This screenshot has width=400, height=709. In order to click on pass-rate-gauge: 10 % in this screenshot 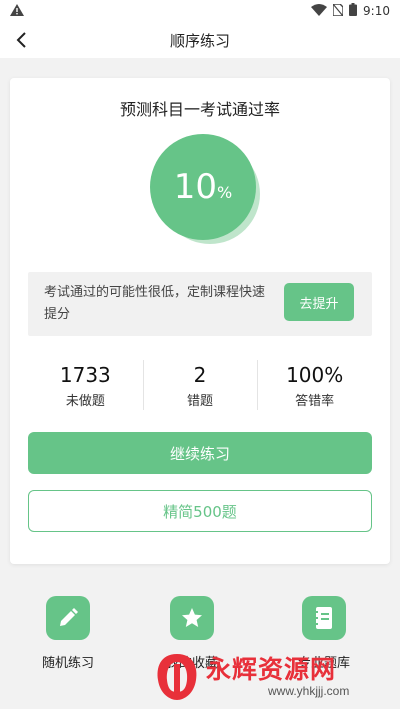, I will do `click(210, 194)`.